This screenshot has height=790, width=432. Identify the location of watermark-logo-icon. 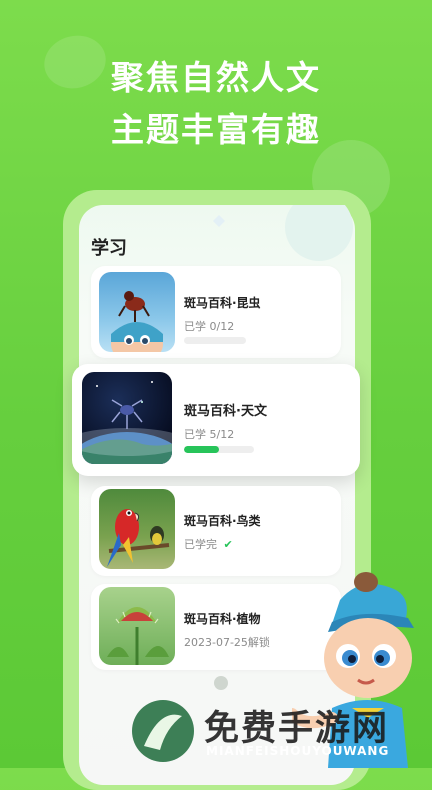
(163, 731).